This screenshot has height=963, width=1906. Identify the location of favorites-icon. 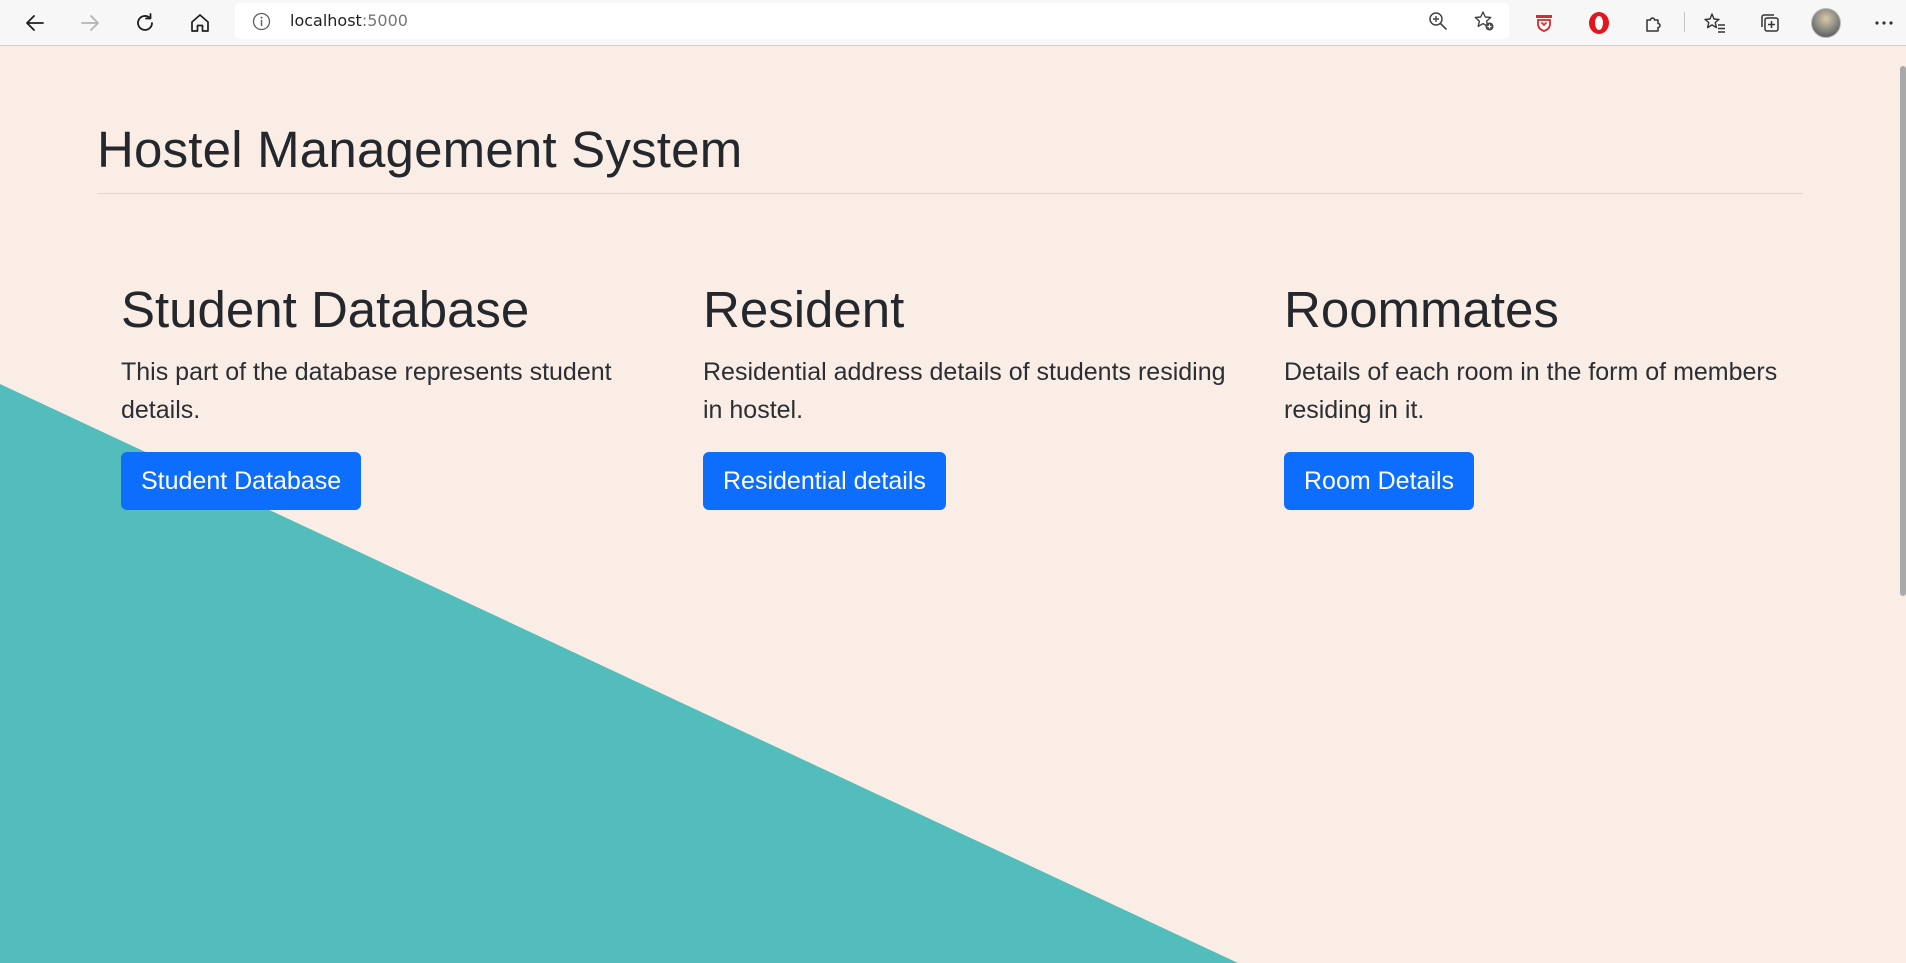
(1714, 23).